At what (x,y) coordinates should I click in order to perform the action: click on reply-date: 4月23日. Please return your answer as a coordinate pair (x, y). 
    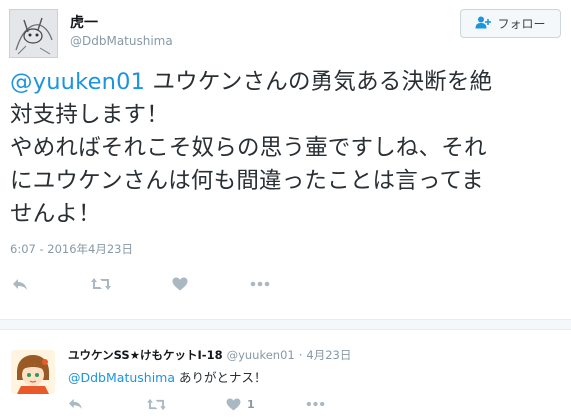
    Looking at the image, I should click on (328, 355).